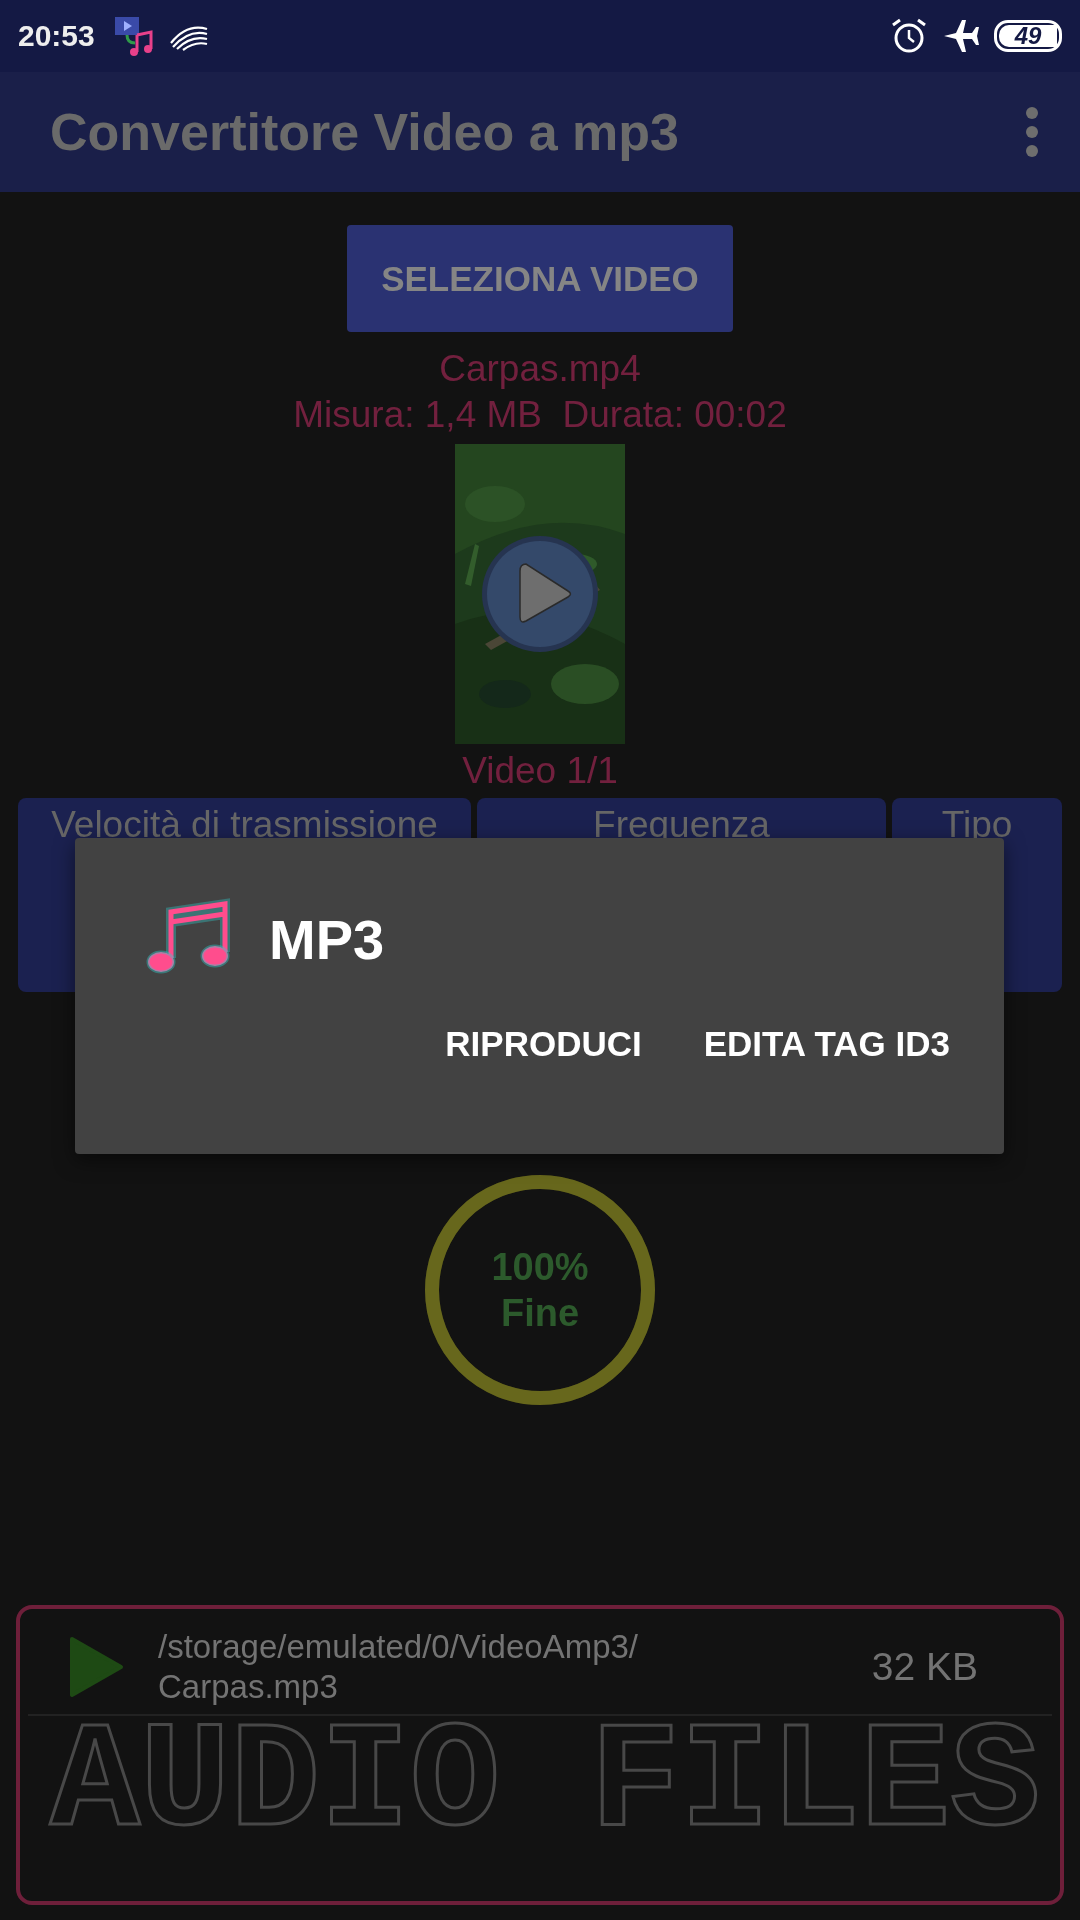 The height and width of the screenshot is (1920, 1080). What do you see at coordinates (540, 415) in the screenshot?
I see `video-info: Misura: 1,4 MB Durata: 00:02` at bounding box center [540, 415].